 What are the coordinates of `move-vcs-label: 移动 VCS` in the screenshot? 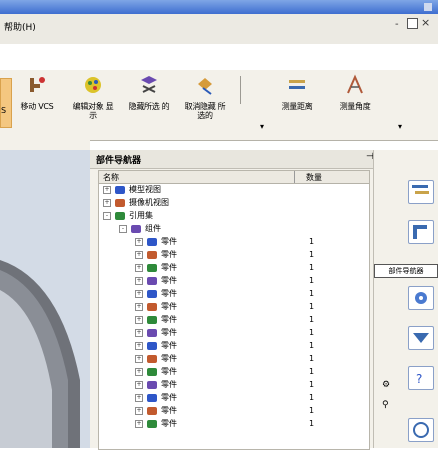 It's located at (37, 106).